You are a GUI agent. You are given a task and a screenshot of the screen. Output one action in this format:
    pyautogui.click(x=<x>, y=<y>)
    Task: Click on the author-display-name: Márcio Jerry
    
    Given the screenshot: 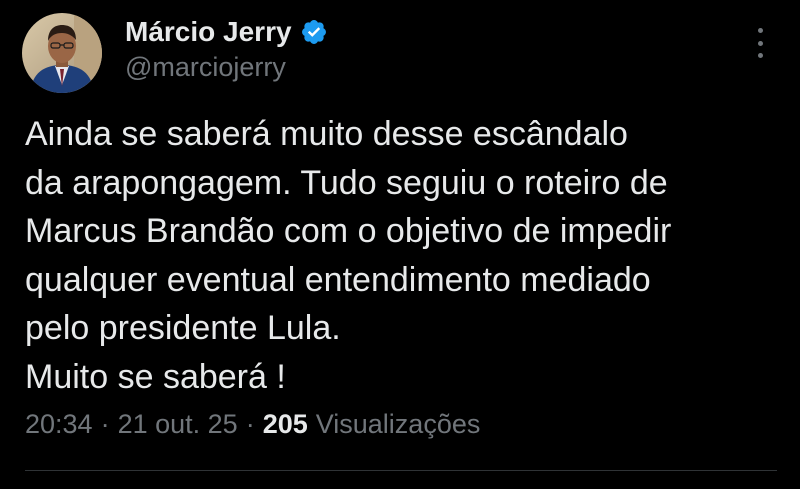 What is the action you would take?
    pyautogui.click(x=208, y=32)
    